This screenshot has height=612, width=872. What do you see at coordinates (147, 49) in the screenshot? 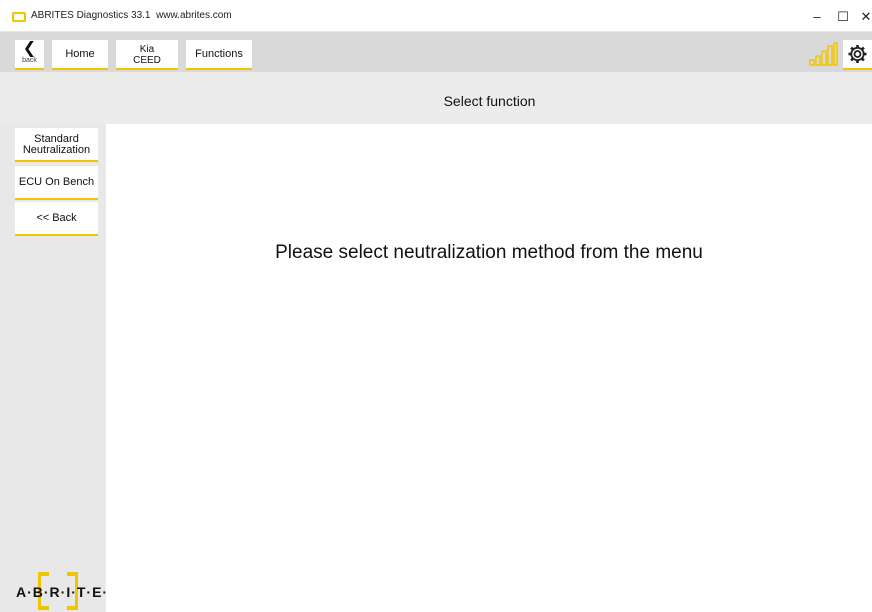
I see `vehicle-make: Kia` at bounding box center [147, 49].